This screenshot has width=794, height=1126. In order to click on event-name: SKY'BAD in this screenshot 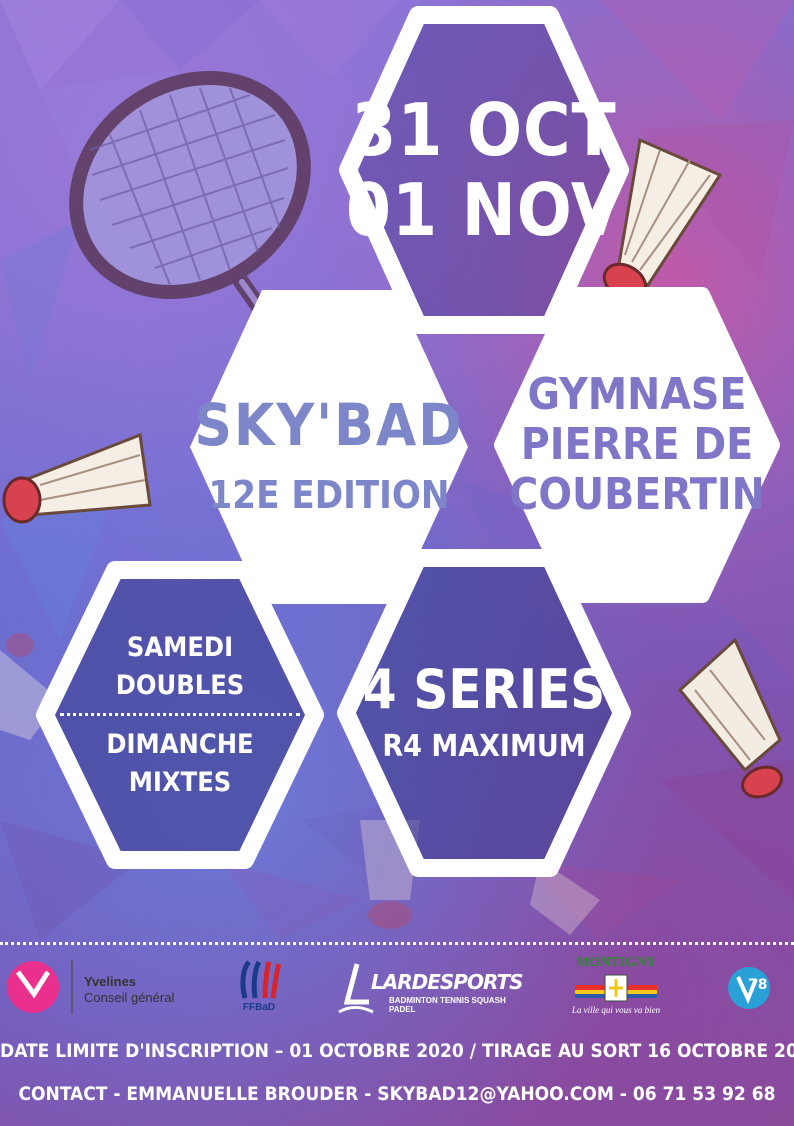, I will do `click(329, 425)`.